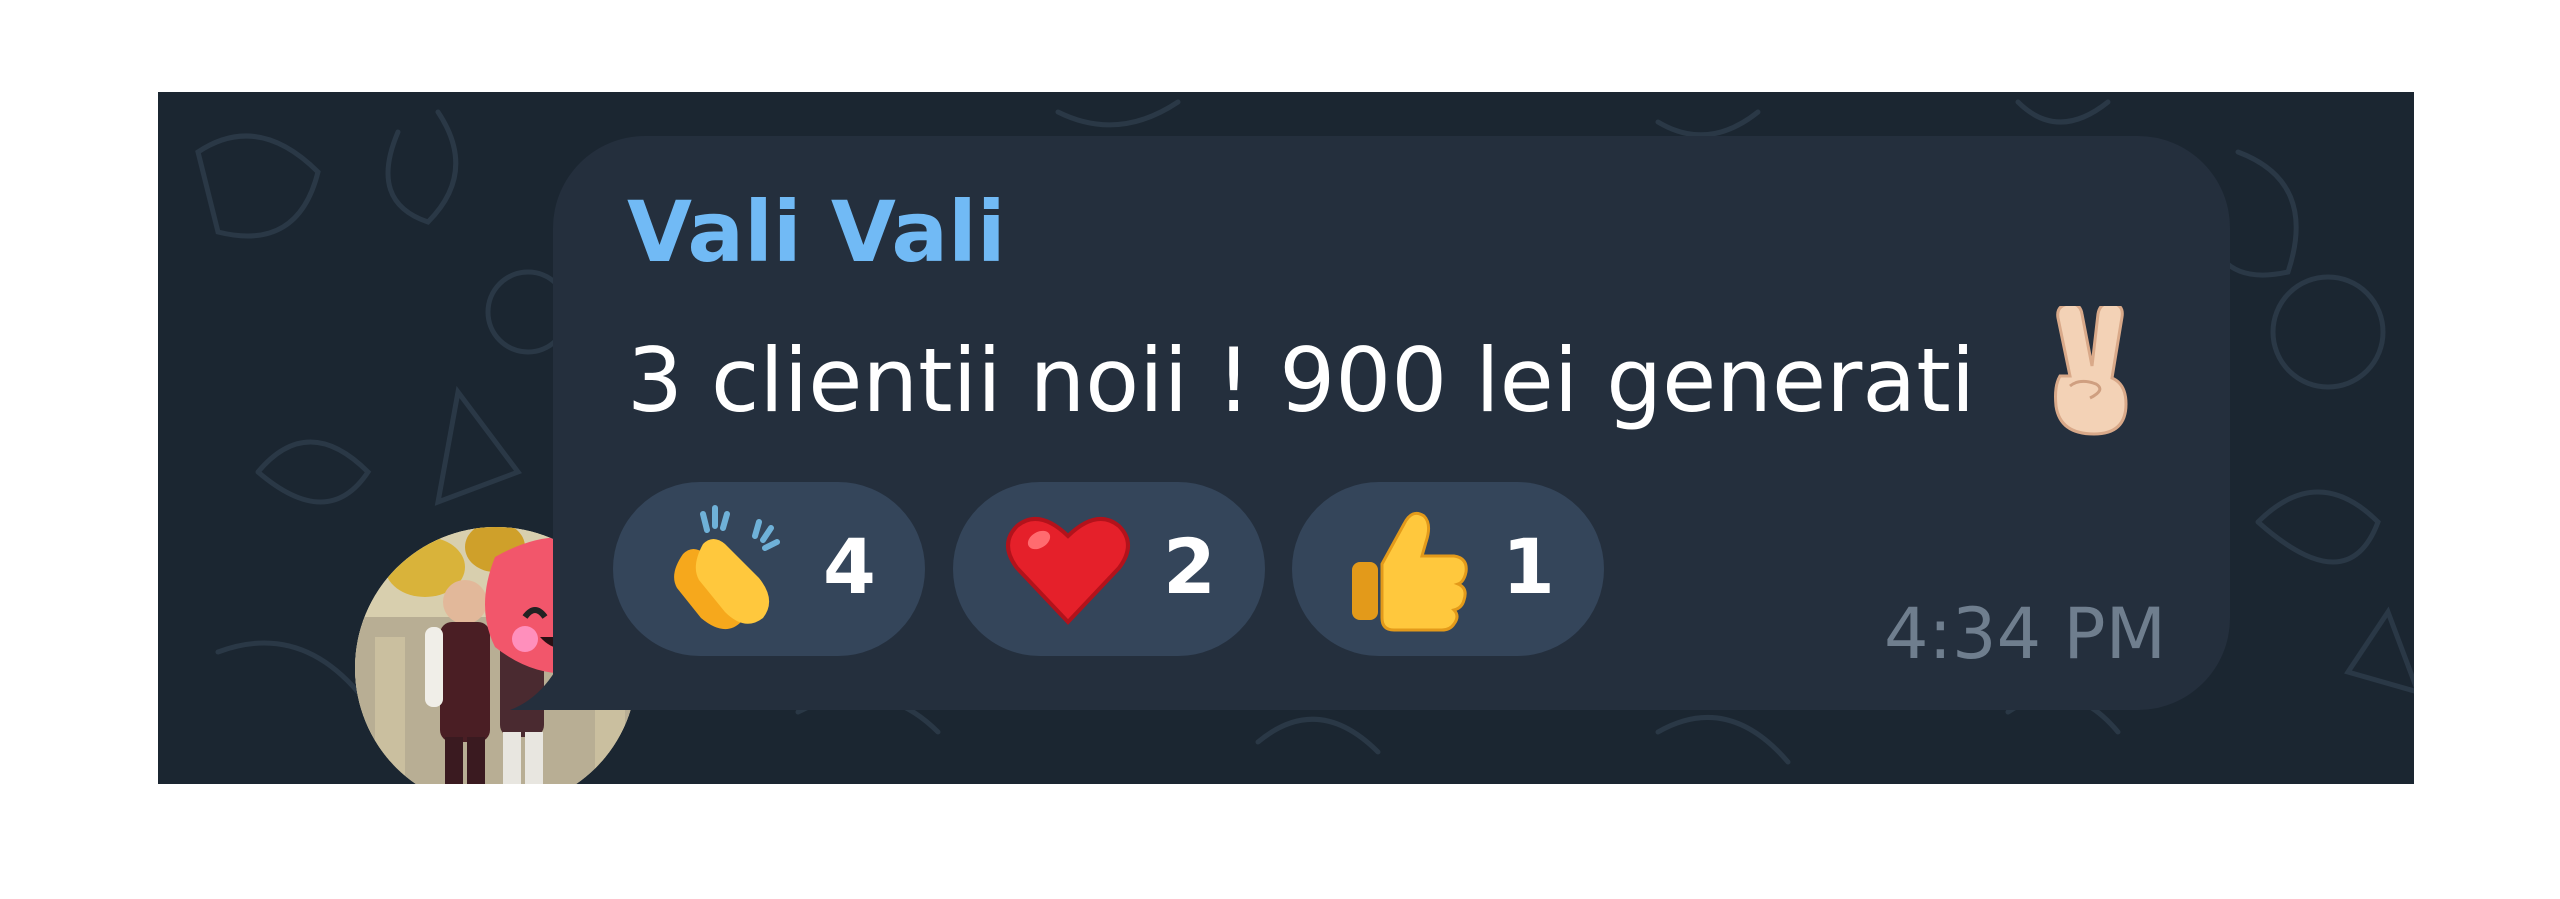  What do you see at coordinates (1528, 566) in the screenshot?
I see `reaction-count: 1` at bounding box center [1528, 566].